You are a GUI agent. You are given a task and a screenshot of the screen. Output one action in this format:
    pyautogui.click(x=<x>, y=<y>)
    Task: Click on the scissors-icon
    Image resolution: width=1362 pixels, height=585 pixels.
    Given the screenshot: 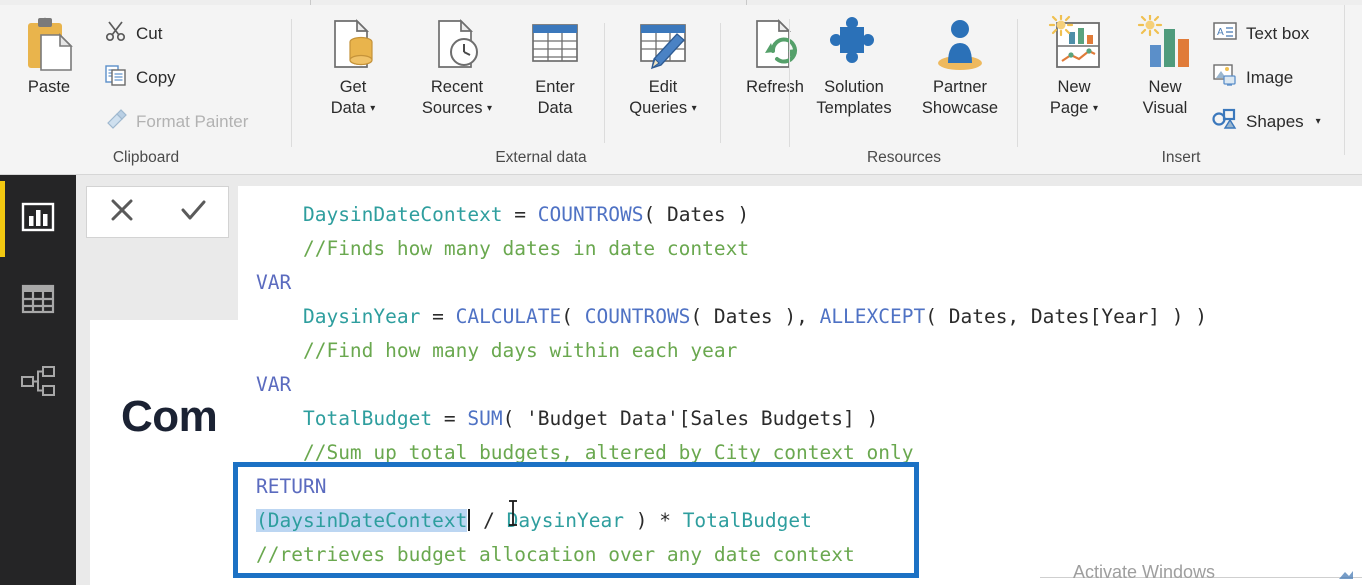 What is the action you would take?
    pyautogui.click(x=116, y=33)
    